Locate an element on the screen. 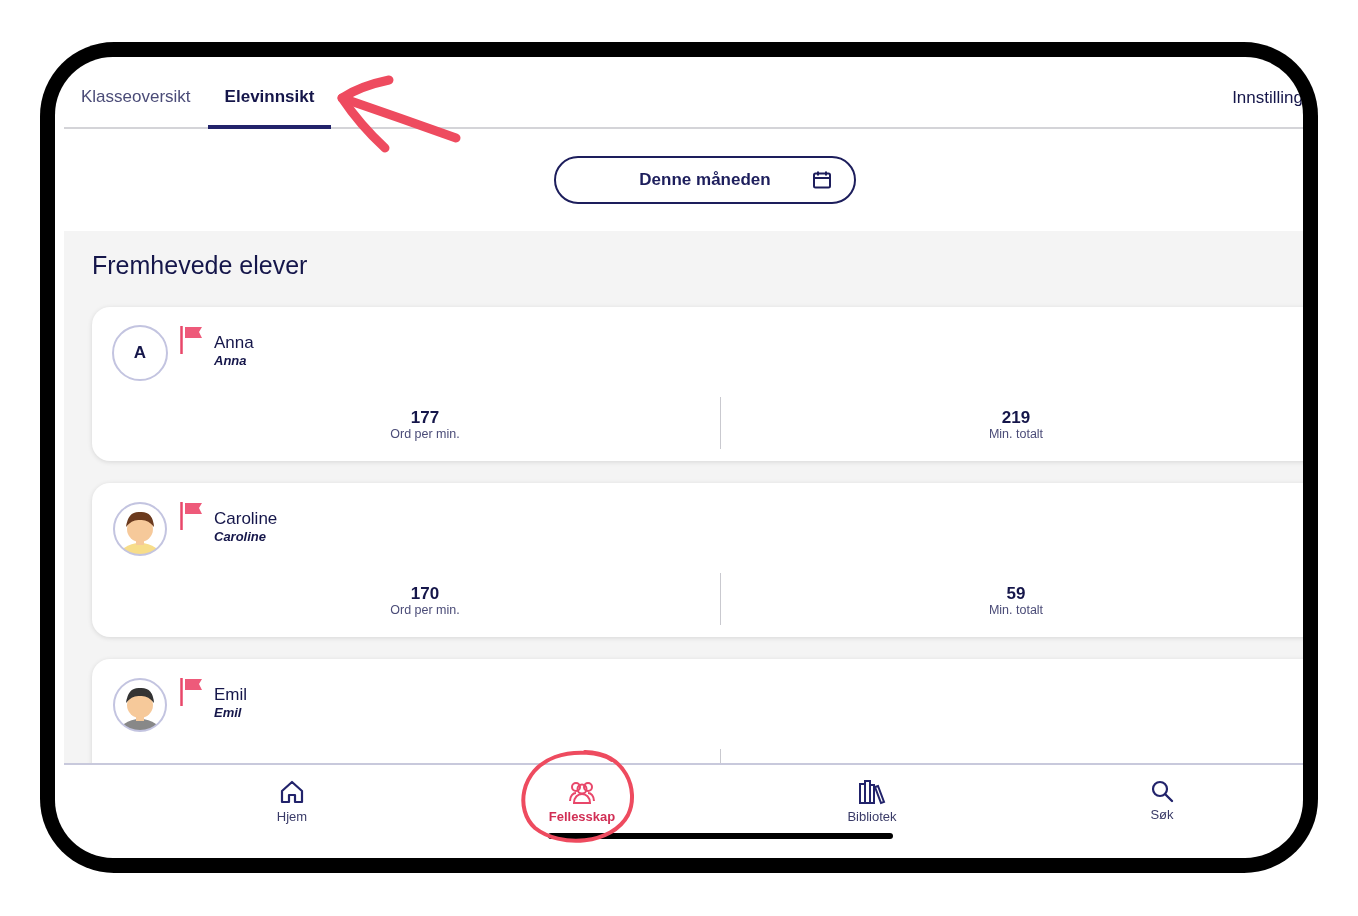 Image resolution: width=1358 pixels, height=916 pixels. student-name: Caroline is located at coordinates (246, 519).